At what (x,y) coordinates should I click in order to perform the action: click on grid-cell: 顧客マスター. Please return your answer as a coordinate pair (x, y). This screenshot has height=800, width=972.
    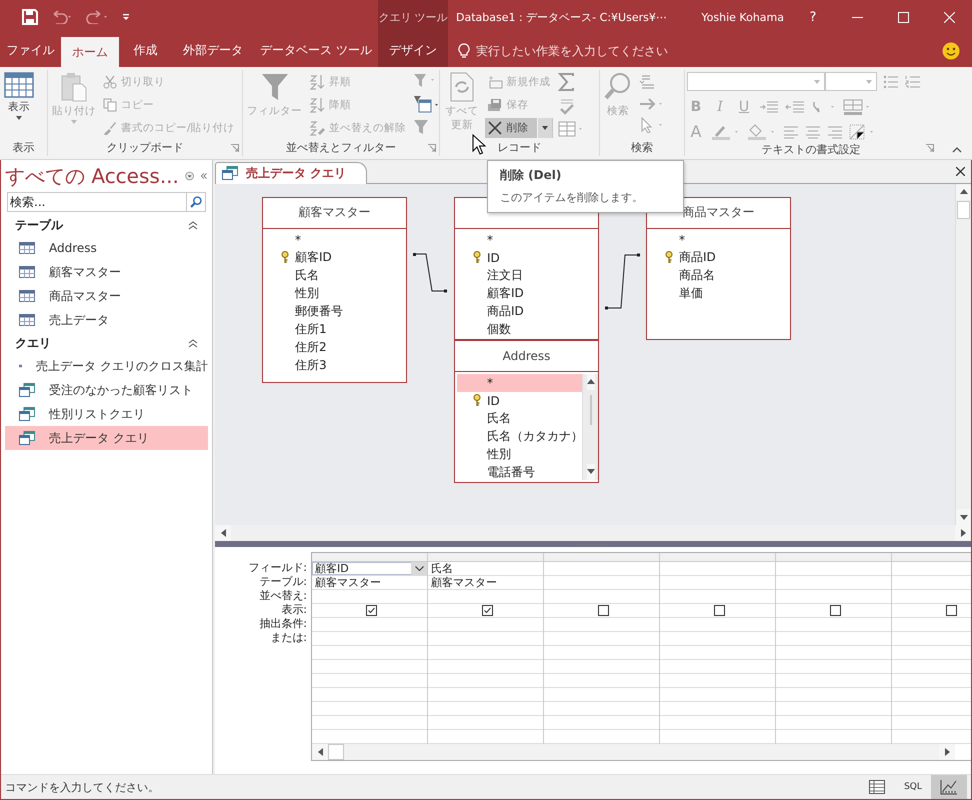
    Looking at the image, I should click on (485, 583).